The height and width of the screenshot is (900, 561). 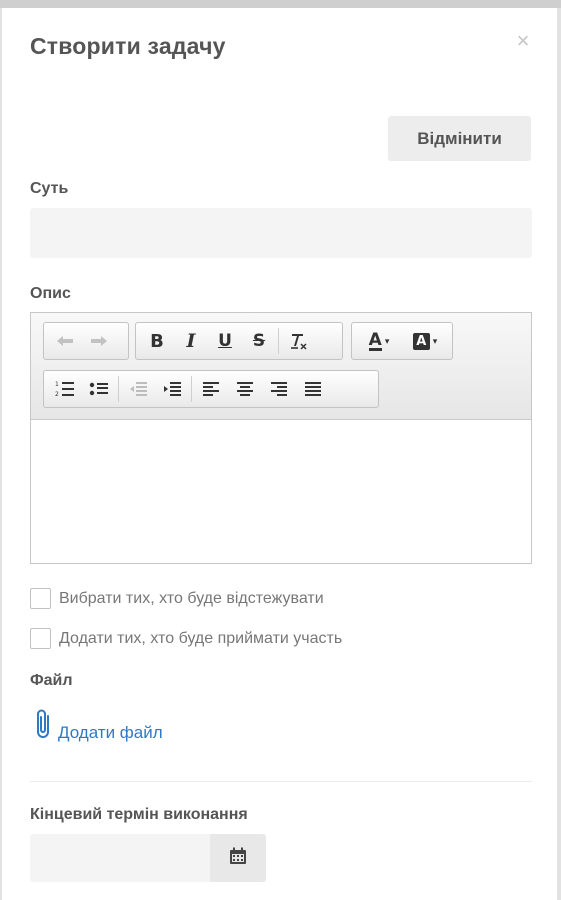 I want to click on frame-left-border, so click(x=1, y=454).